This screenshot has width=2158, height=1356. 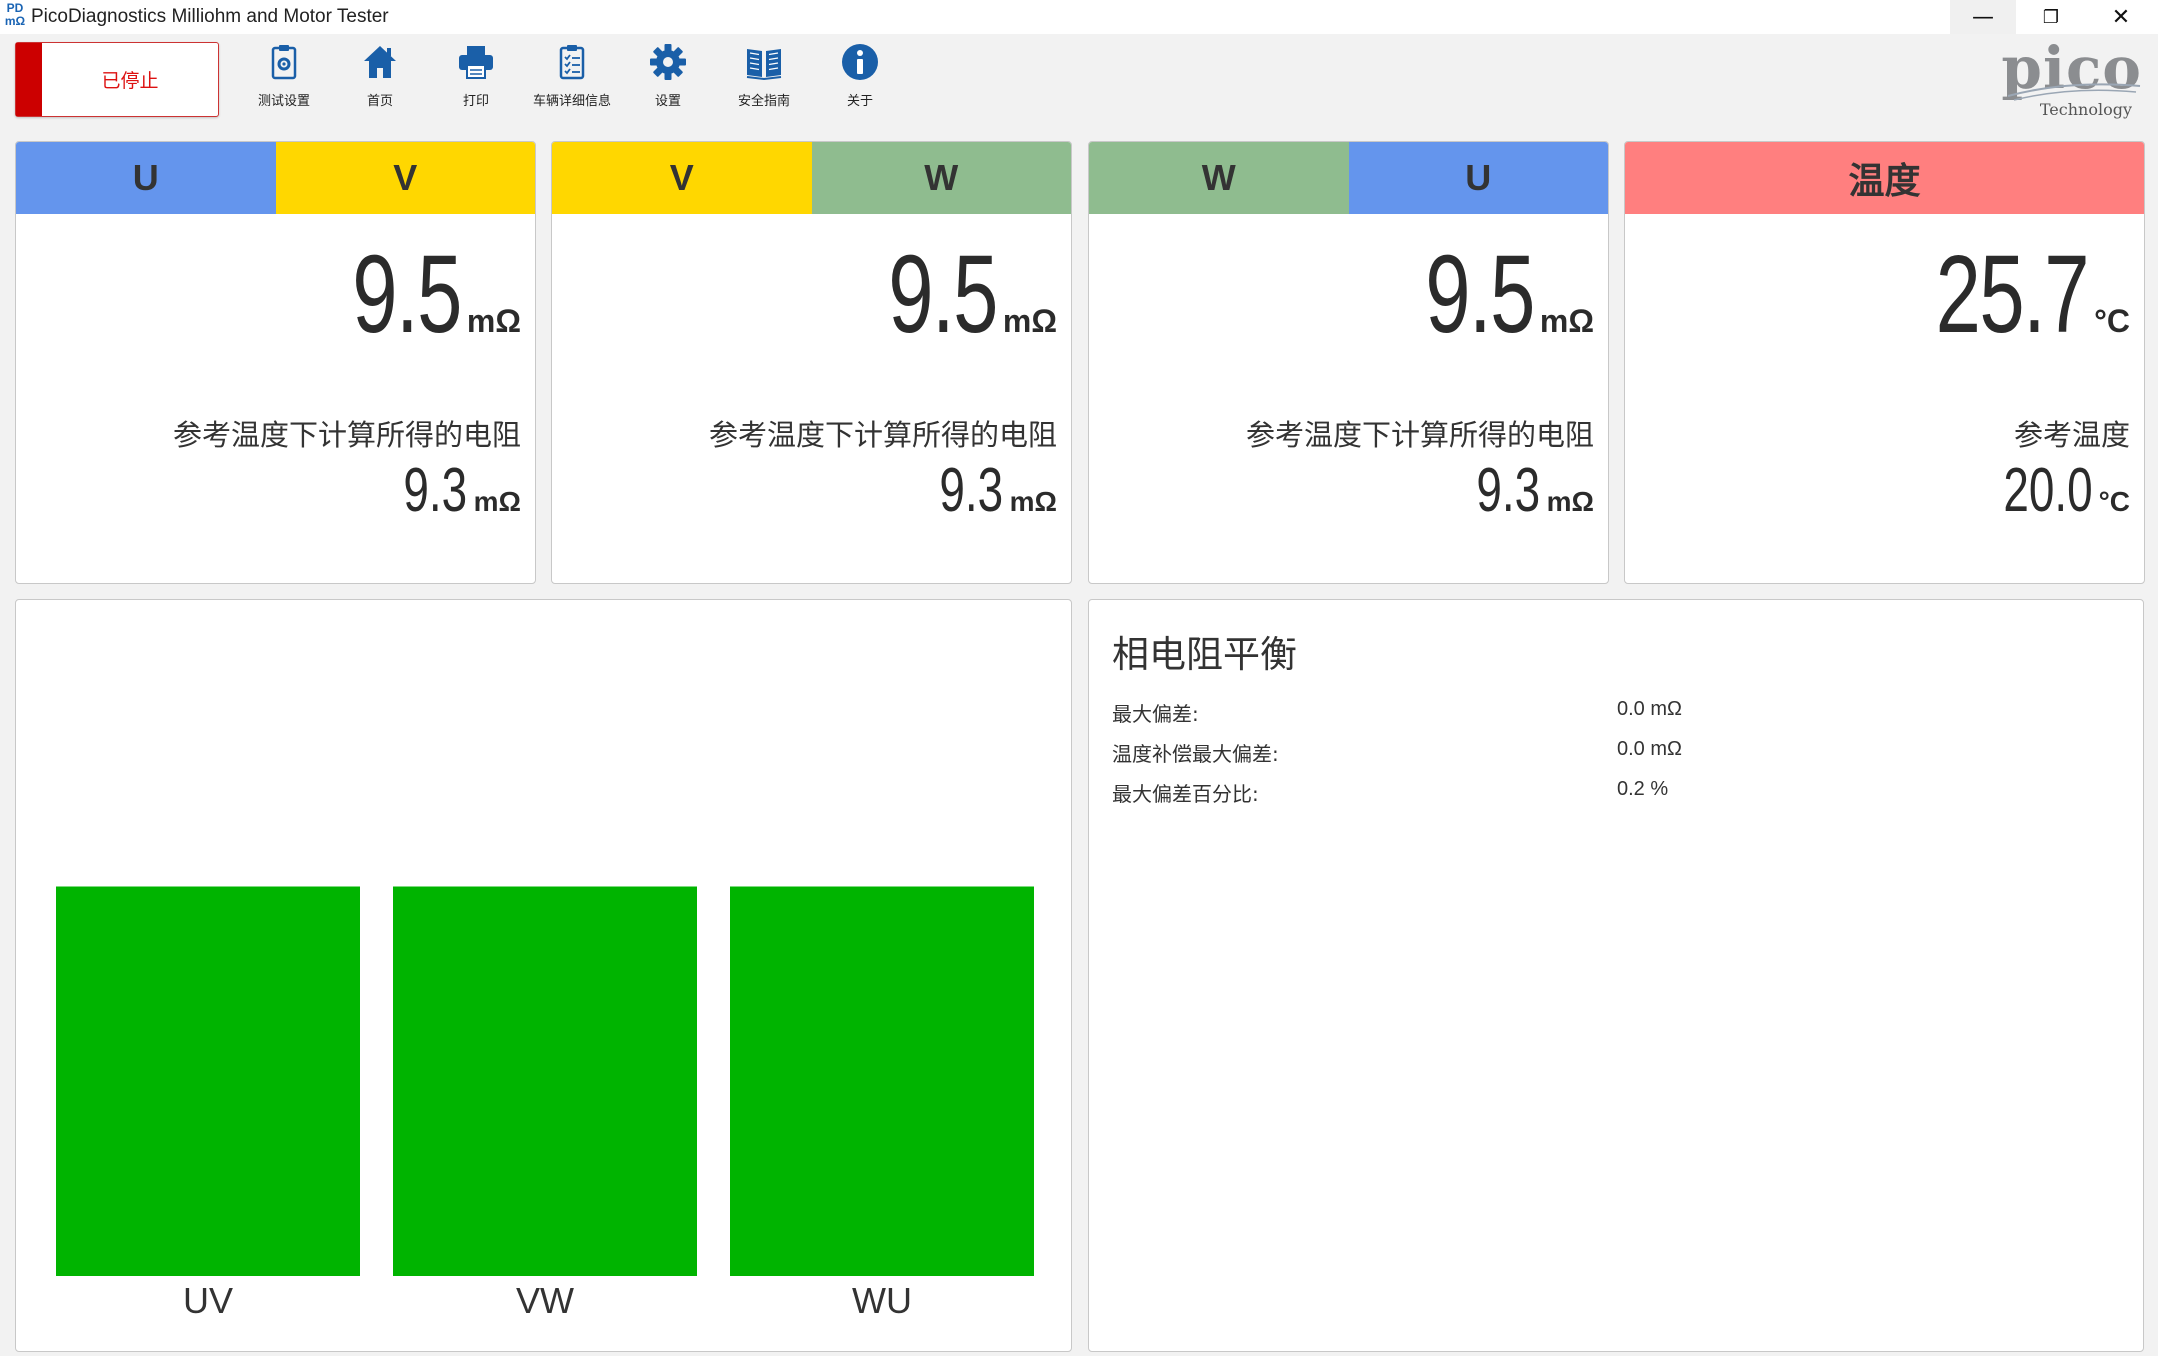 What do you see at coordinates (860, 62) in the screenshot?
I see `info-icon` at bounding box center [860, 62].